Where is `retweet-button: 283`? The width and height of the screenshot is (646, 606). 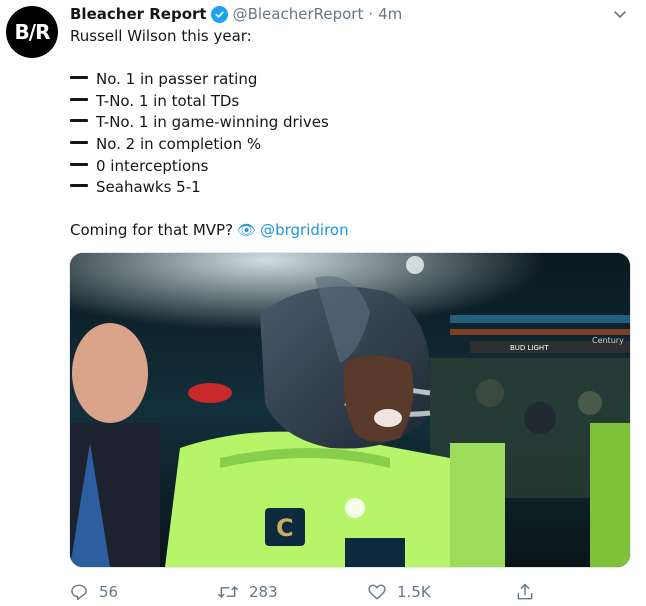
retweet-button: 283 is located at coordinates (247, 592).